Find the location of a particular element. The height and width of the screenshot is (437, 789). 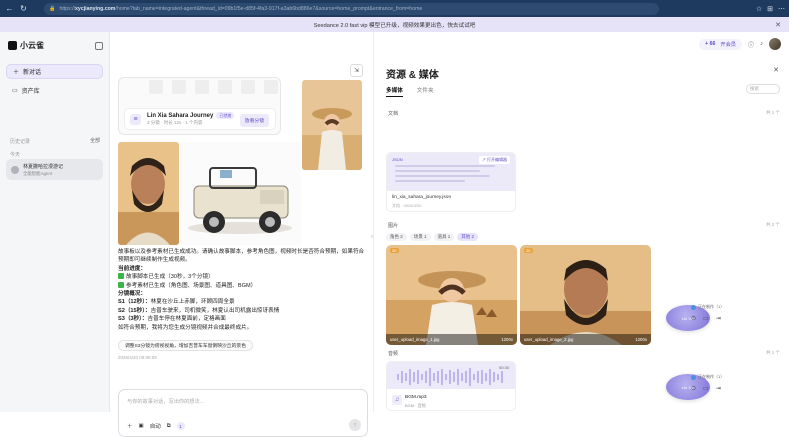

new-chat-button: ＋新对话 is located at coordinates (54, 71).